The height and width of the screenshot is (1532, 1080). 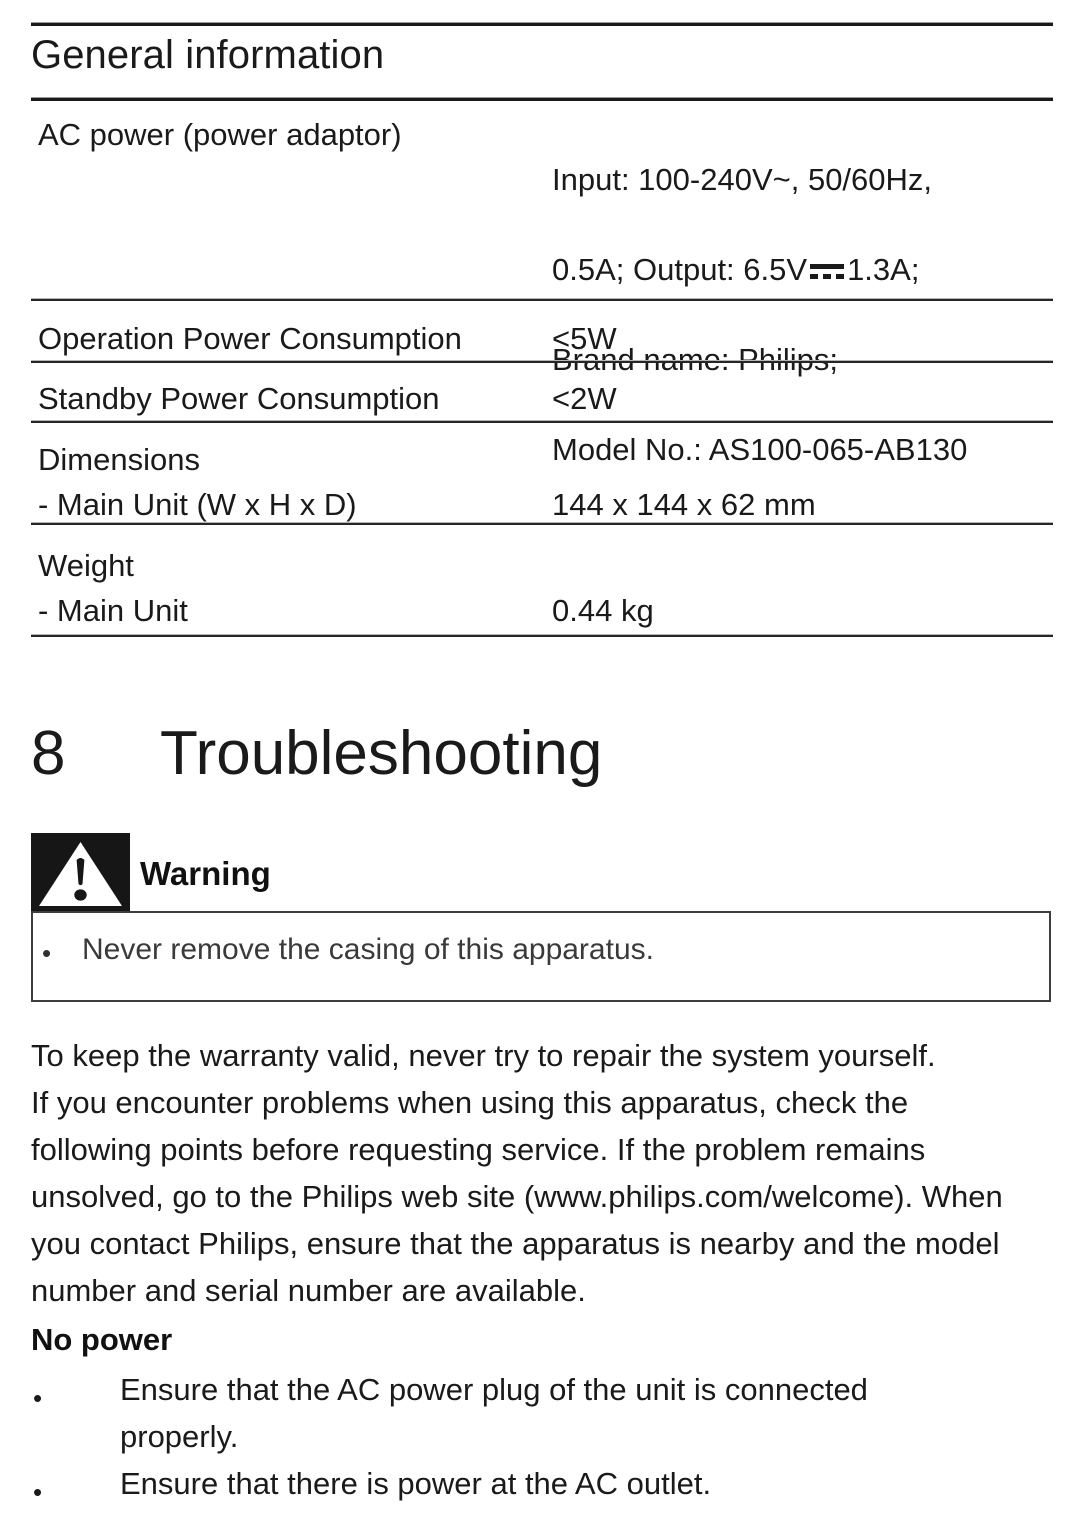 I want to click on chapter-number: 8, so click(x=48, y=753).